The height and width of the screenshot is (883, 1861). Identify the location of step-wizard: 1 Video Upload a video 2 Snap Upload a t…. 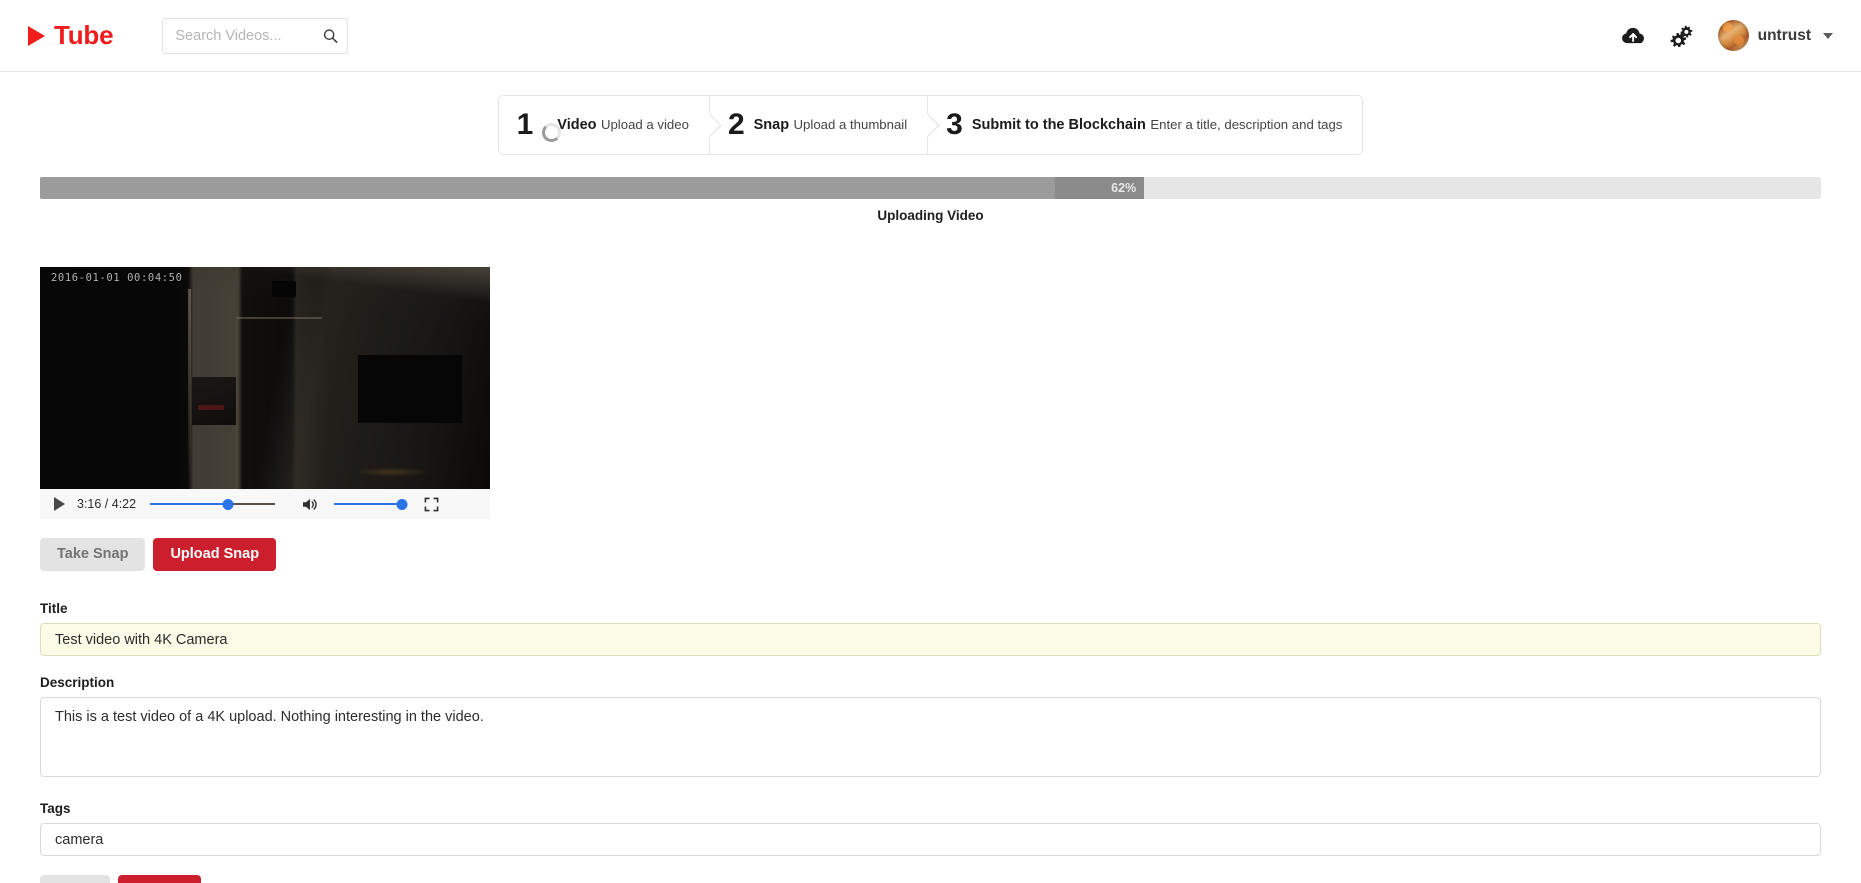
(930, 125).